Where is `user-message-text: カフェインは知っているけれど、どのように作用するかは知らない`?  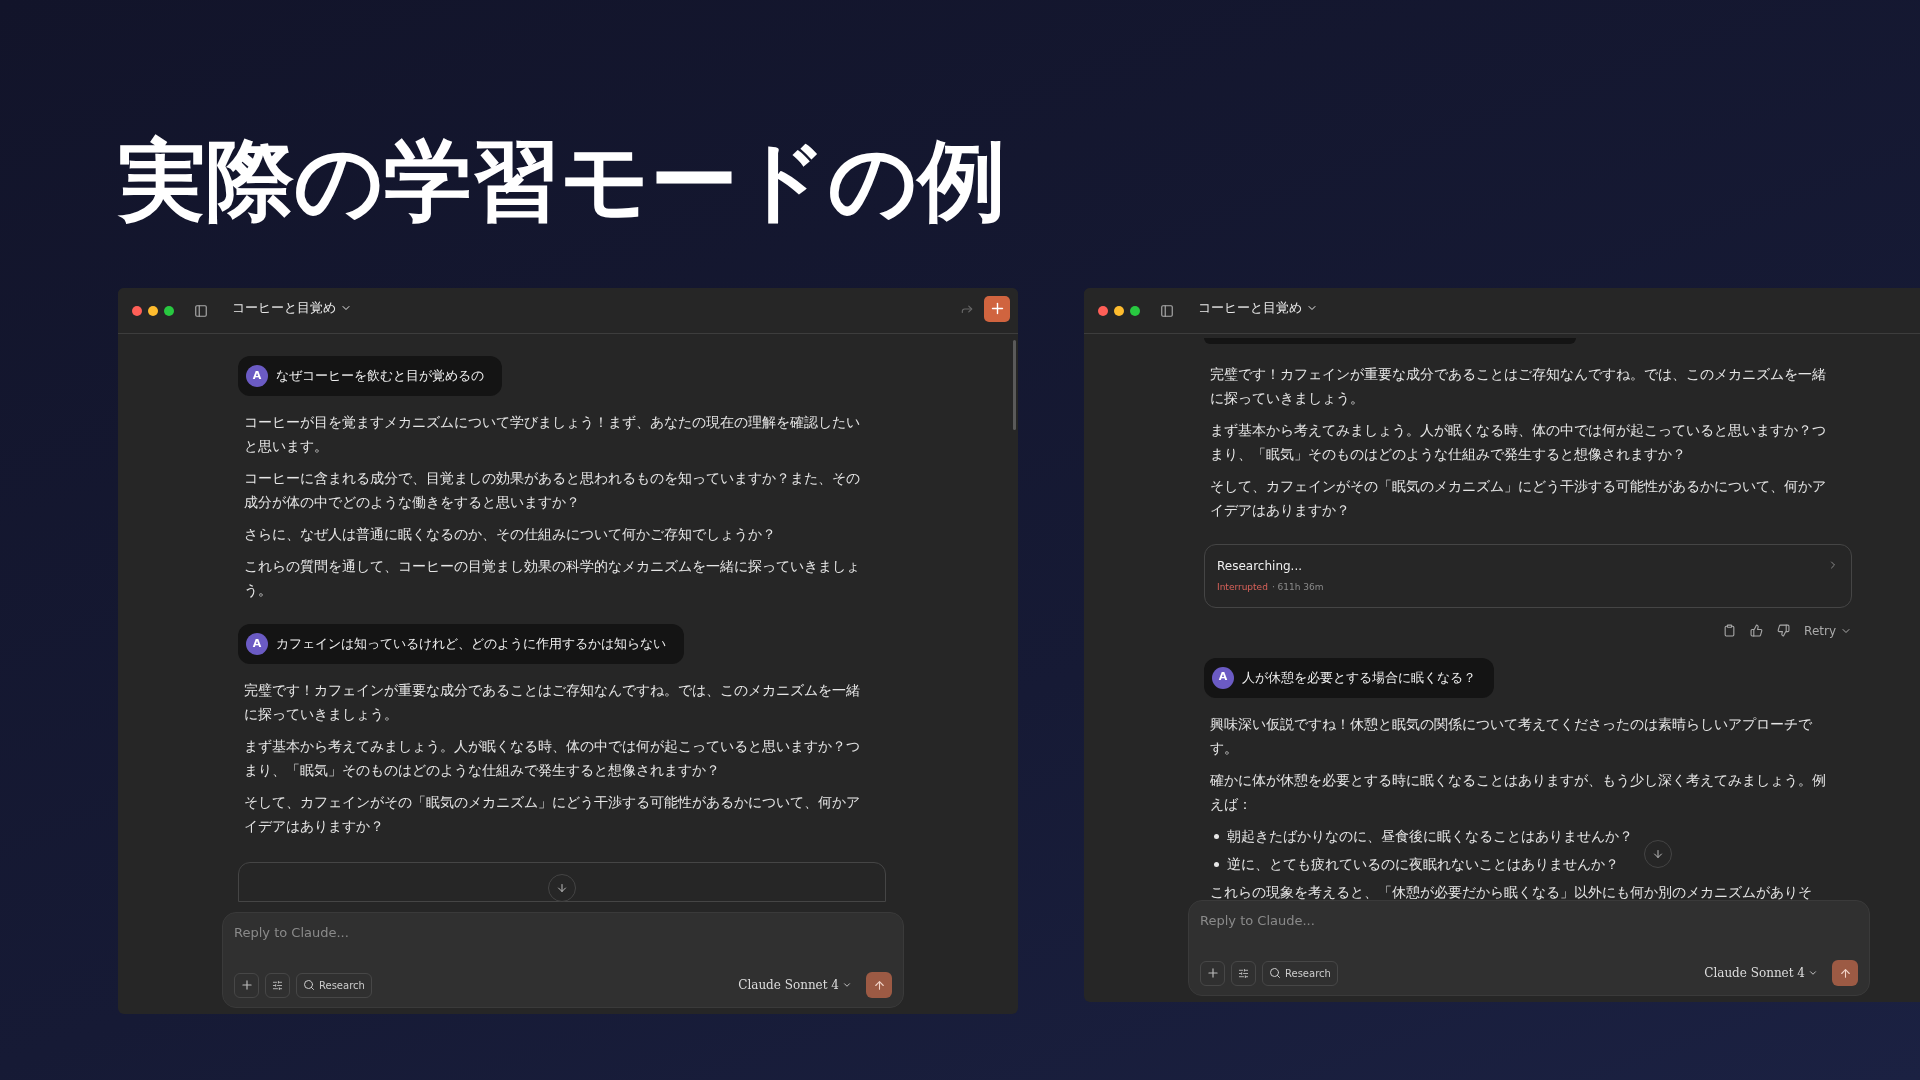
user-message-text: カフェインは知っているけれど、どのように作用するかは知らない is located at coordinates (471, 644).